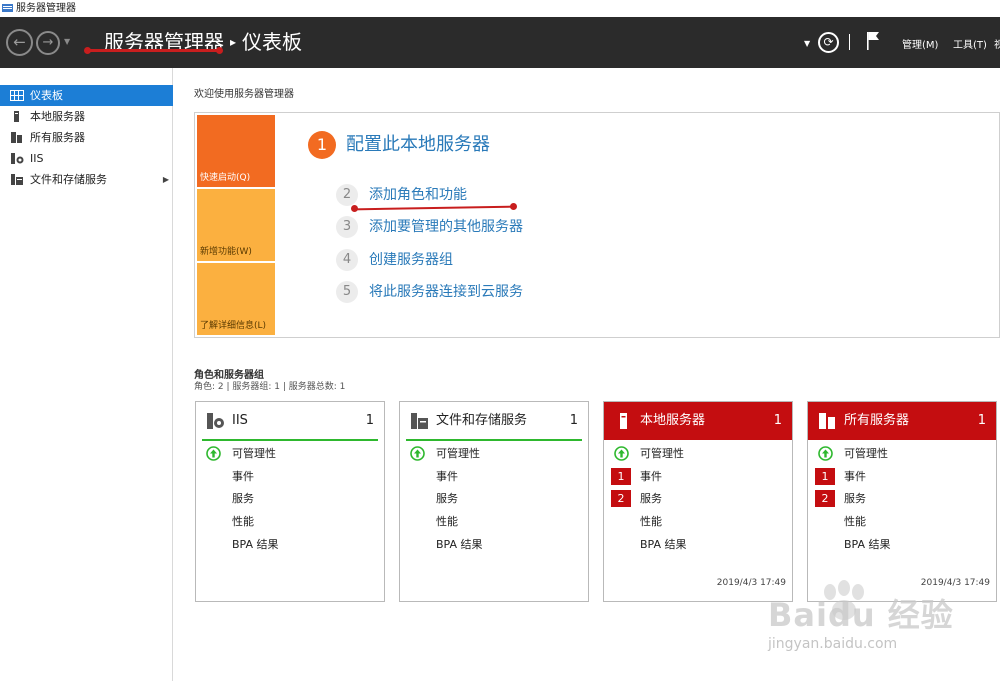 Image resolution: width=1000 pixels, height=681 pixels. What do you see at coordinates (7, 8) in the screenshot?
I see `server-manager-app-icon` at bounding box center [7, 8].